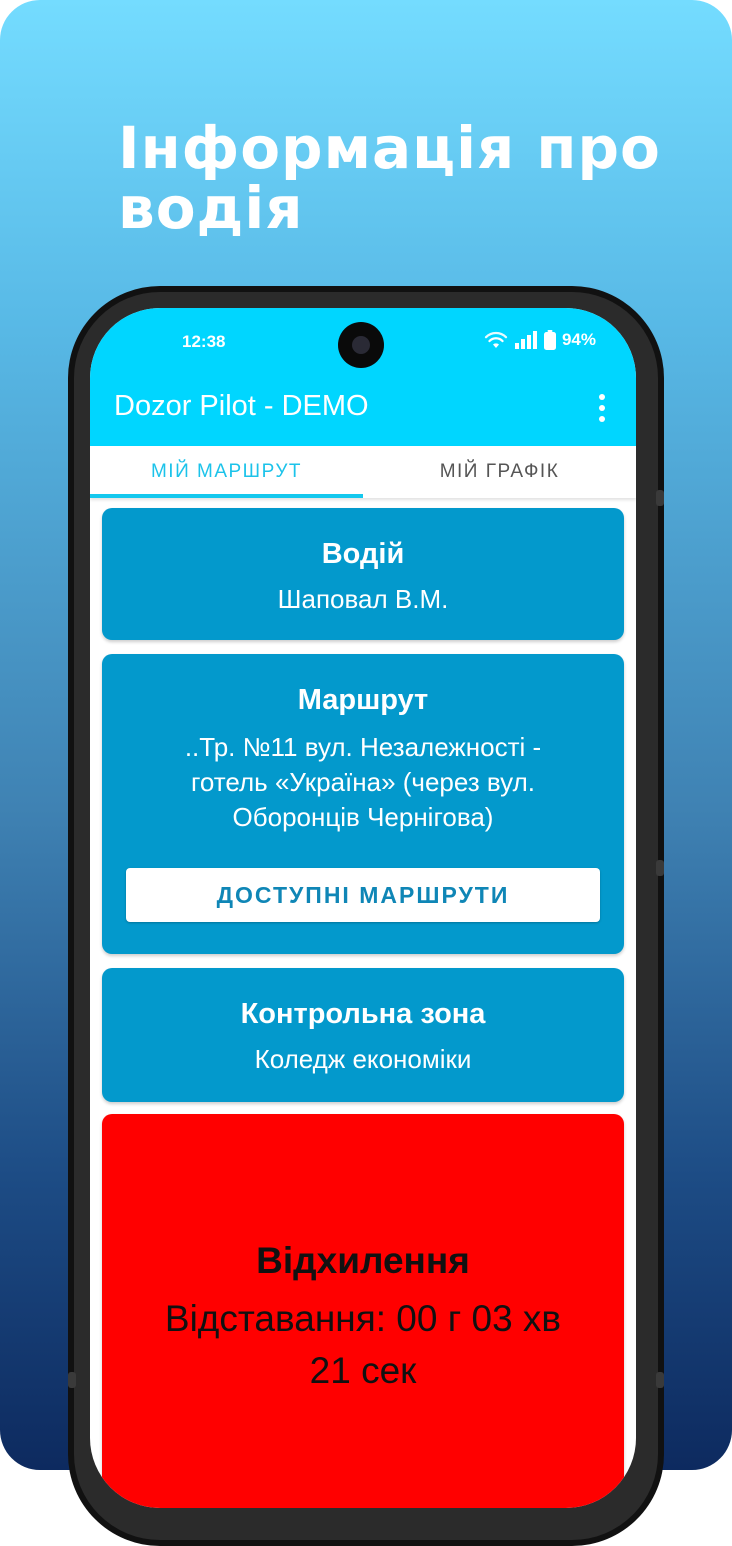 The width and height of the screenshot is (732, 1546). Describe the element at coordinates (363, 817) in the screenshot. I see `route-line: Оборонців Чернігова)` at that location.